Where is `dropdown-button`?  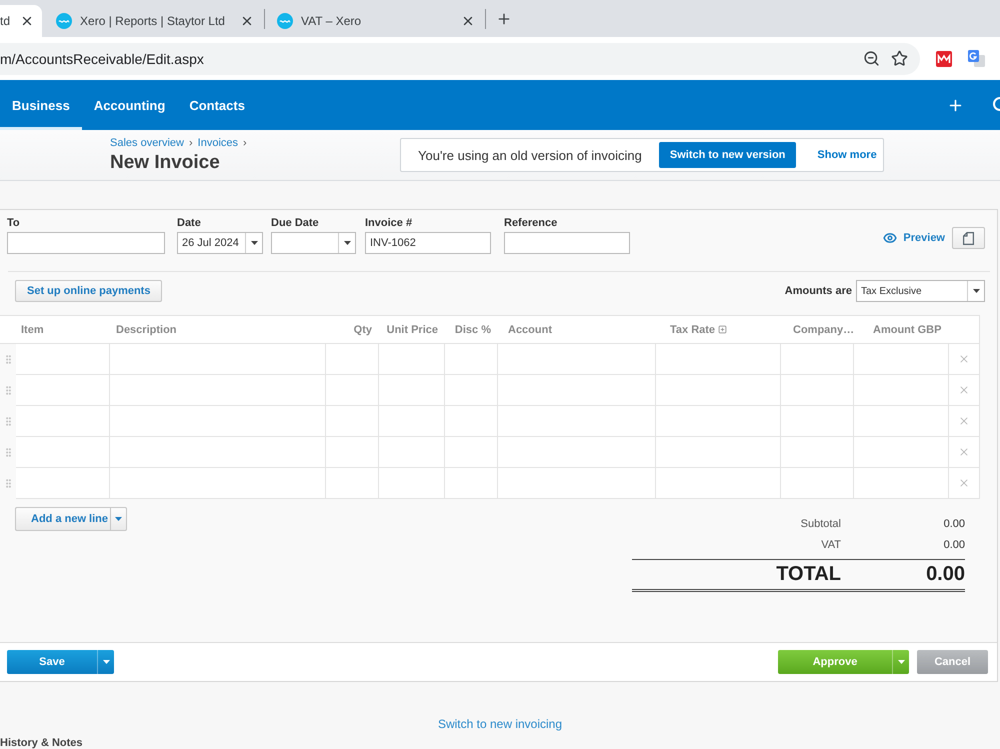 dropdown-button is located at coordinates (118, 519).